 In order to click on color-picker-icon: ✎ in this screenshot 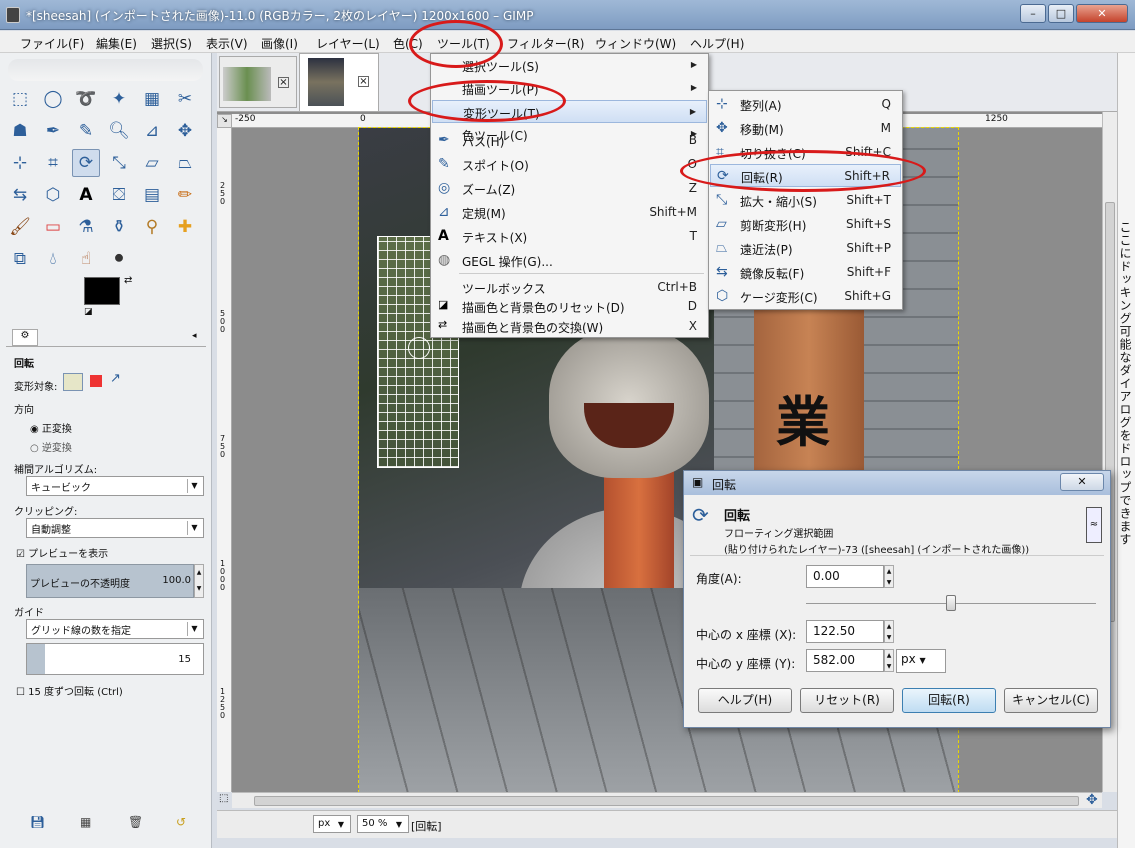, I will do `click(86, 131)`.